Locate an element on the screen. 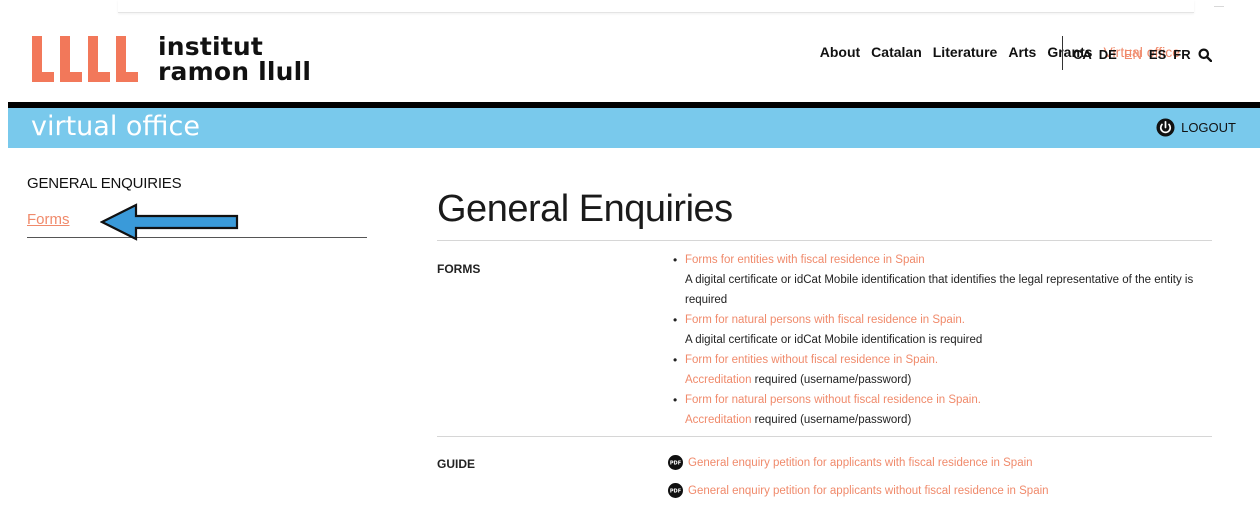  nav-catalan: Catalan is located at coordinates (896, 52).